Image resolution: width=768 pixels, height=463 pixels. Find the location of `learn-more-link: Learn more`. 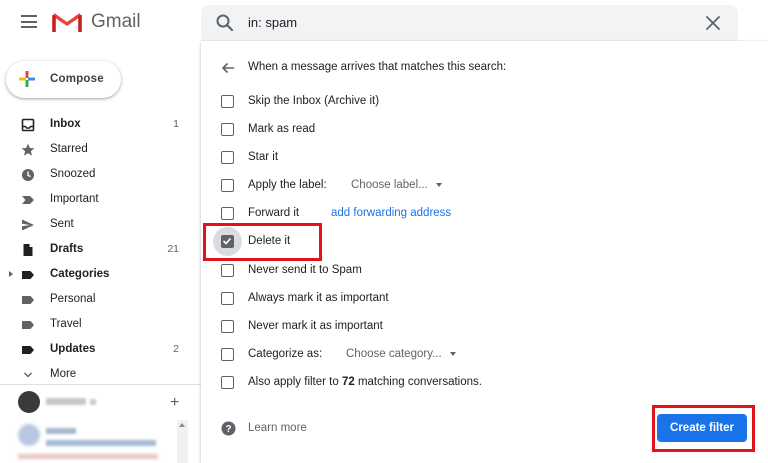

learn-more-link: Learn more is located at coordinates (277, 428).